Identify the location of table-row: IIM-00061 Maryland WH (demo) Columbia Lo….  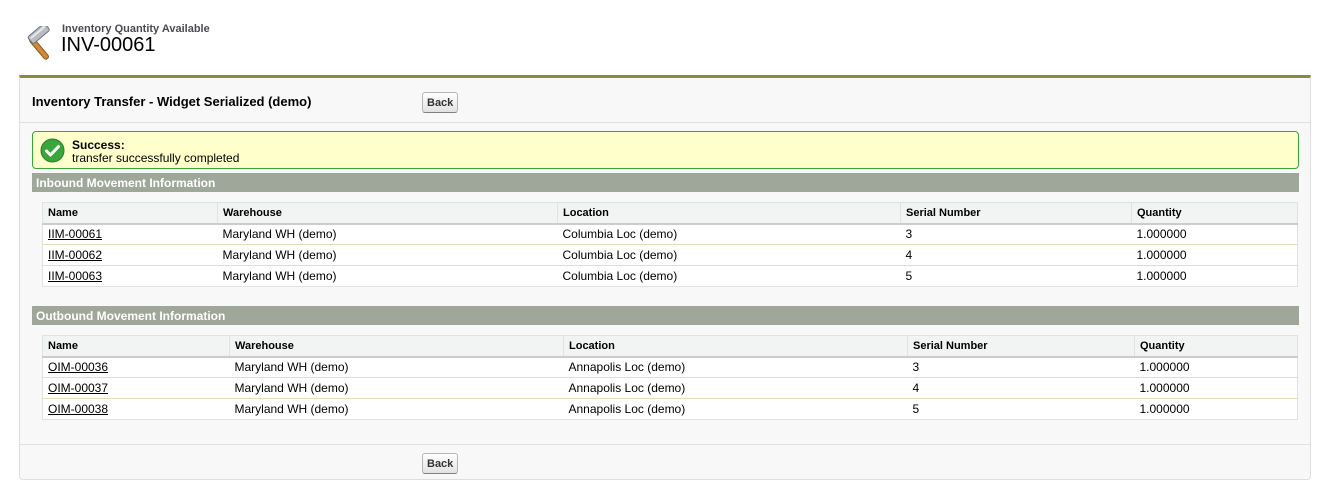
(670, 234).